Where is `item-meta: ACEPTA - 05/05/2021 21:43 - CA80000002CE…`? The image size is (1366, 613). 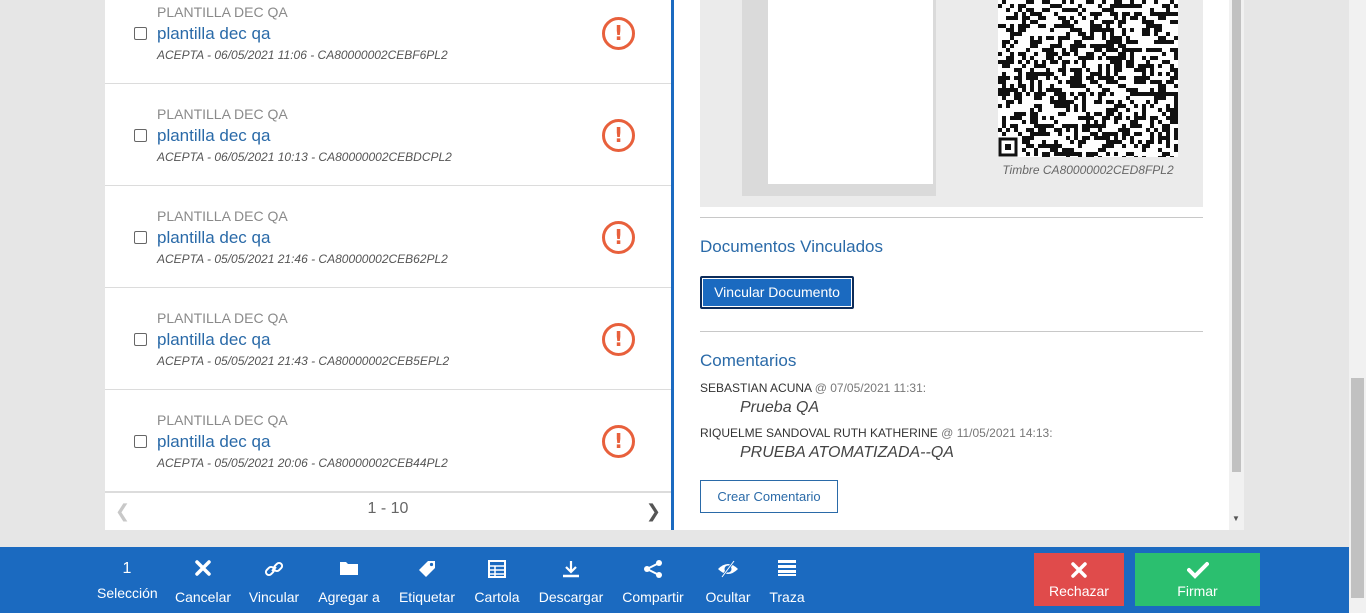
item-meta: ACEPTA - 05/05/2021 21:43 - CA80000002CE… is located at coordinates (303, 361).